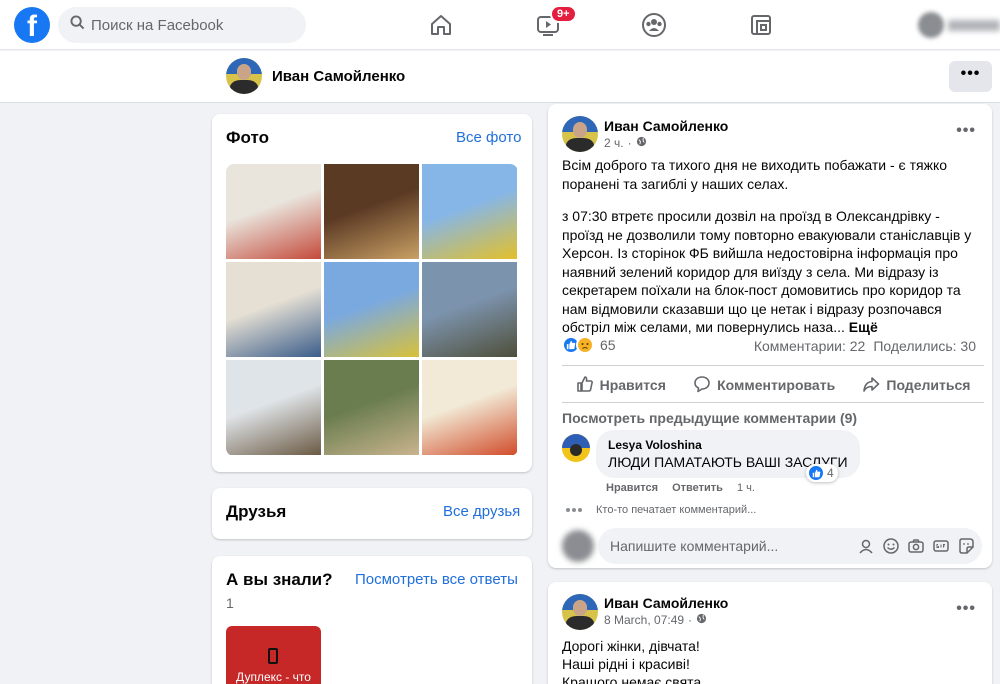 The image size is (1000, 684). Describe the element at coordinates (730, 546) in the screenshot. I see `comment-input` at that location.